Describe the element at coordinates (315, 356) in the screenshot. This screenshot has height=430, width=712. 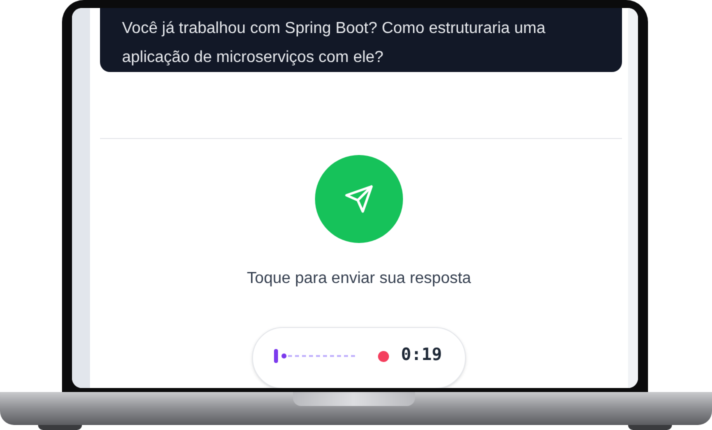
I see `waveform-icon` at that location.